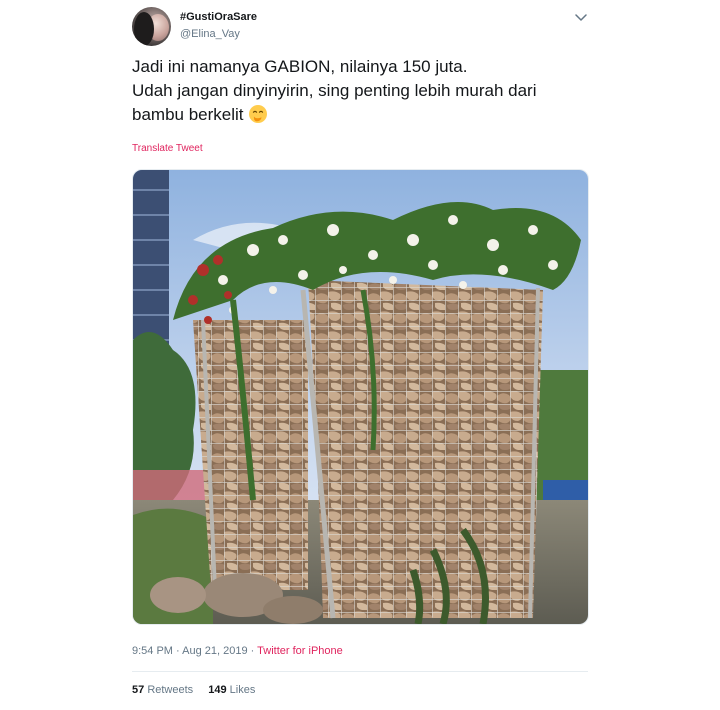 This screenshot has height=710, width=720. Describe the element at coordinates (194, 651) in the screenshot. I see `tweet-timestamp: 9:54 PM · Aug 21, 2019 ·` at that location.